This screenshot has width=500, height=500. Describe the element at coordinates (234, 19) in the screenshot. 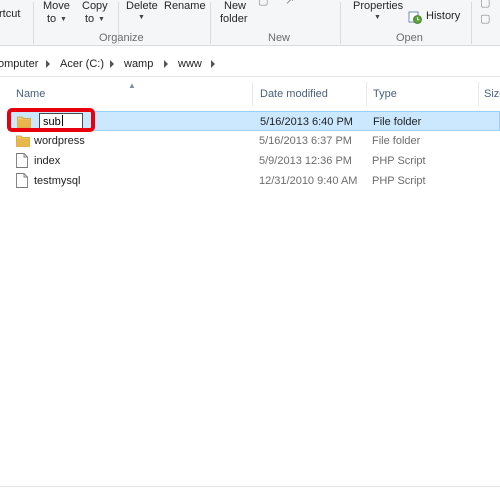

I see `new-folder-sublabel: folder` at that location.